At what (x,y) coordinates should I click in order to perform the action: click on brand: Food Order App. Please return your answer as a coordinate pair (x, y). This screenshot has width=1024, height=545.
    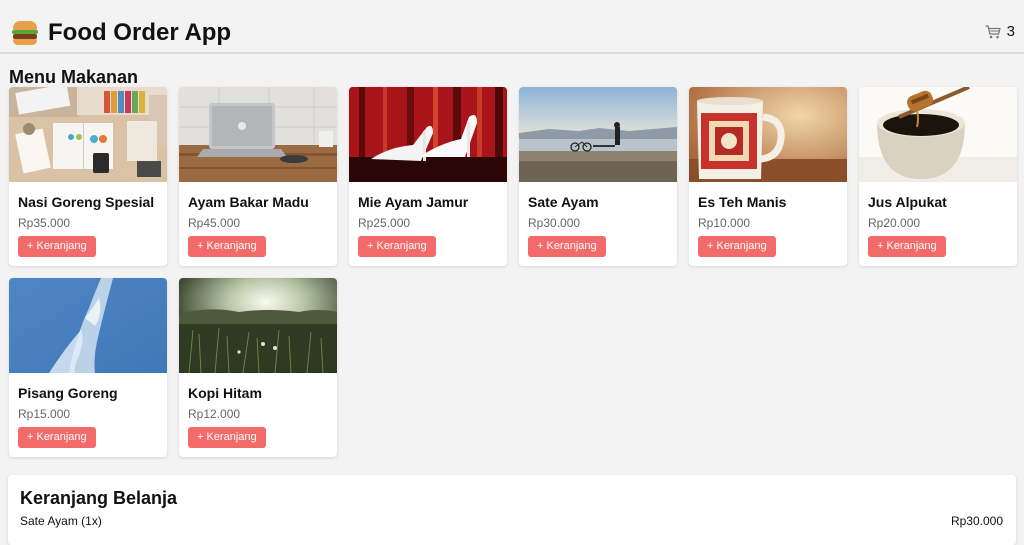
    Looking at the image, I should click on (121, 33).